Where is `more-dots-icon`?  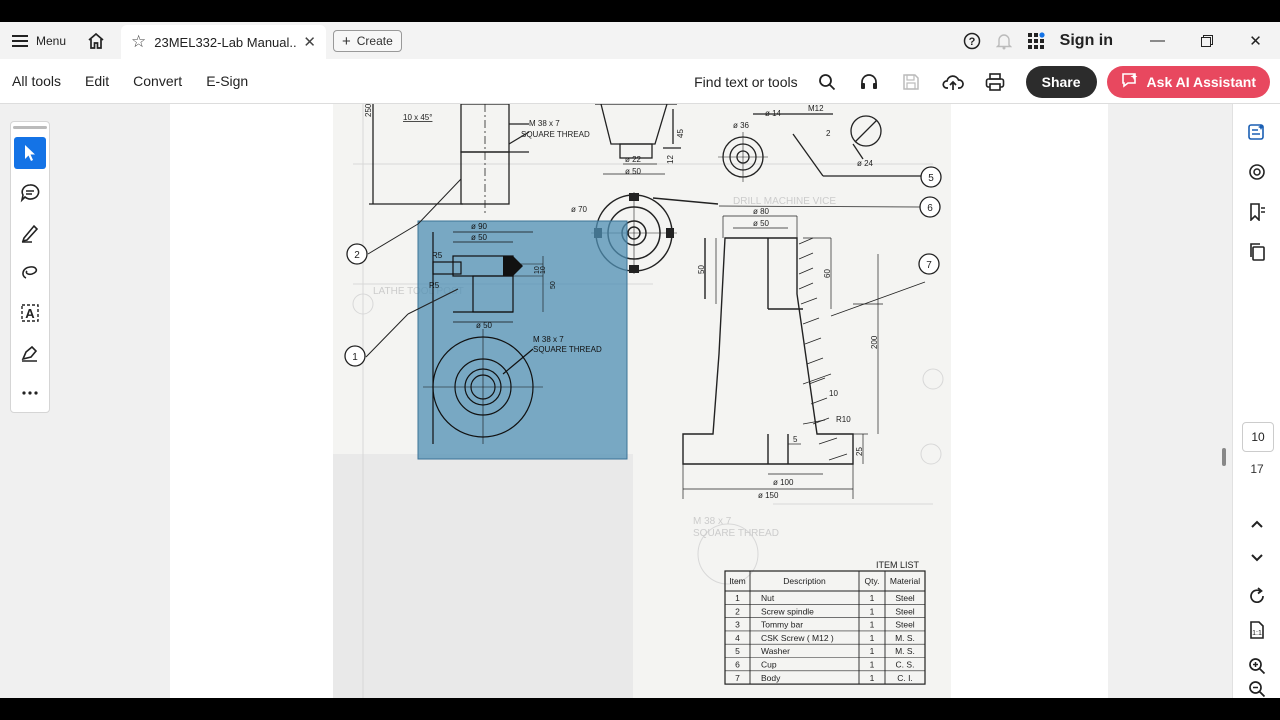 more-dots-icon is located at coordinates (30, 393).